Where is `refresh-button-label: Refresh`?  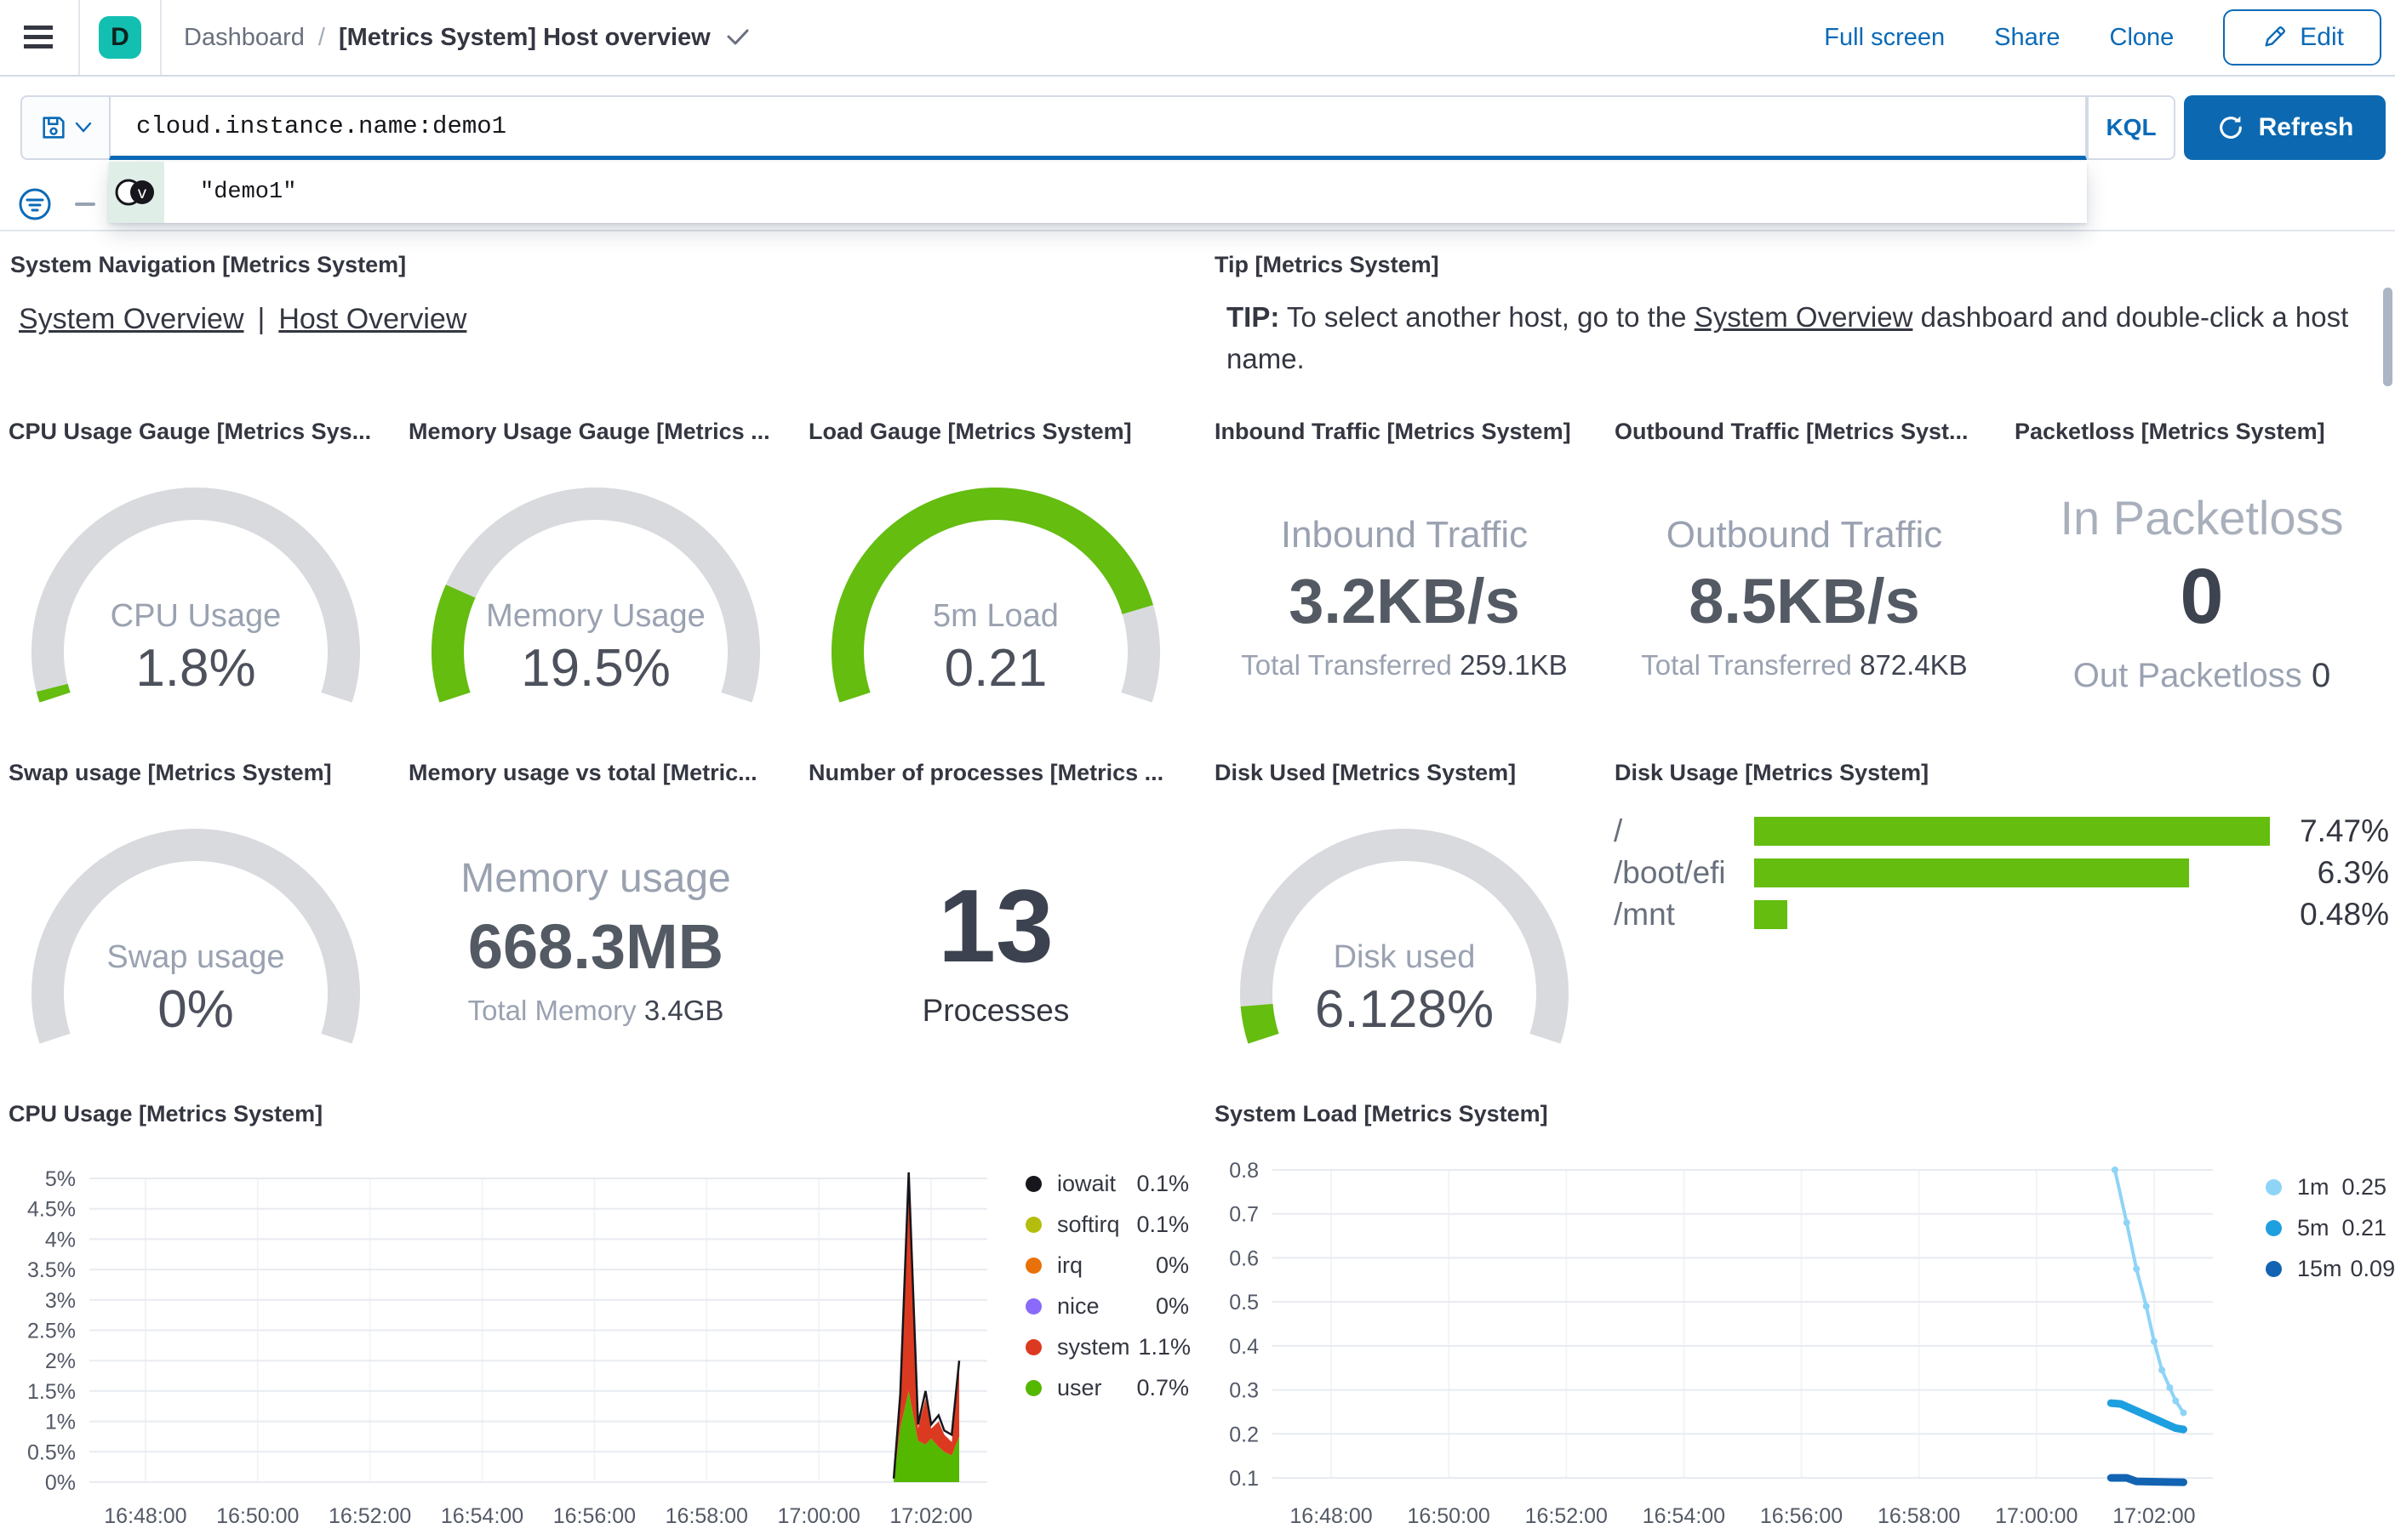
refresh-button-label: Refresh is located at coordinates (2306, 127).